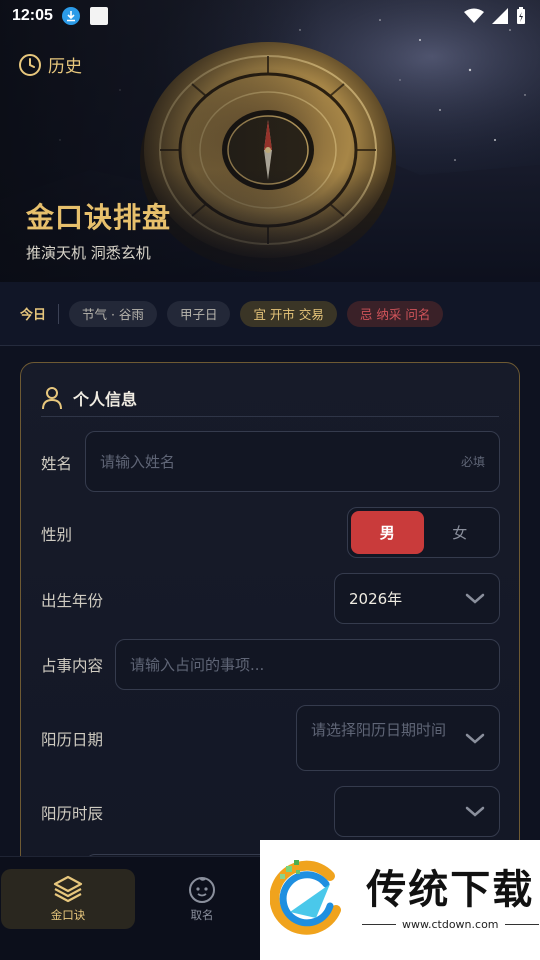 The height and width of the screenshot is (960, 540). Describe the element at coordinates (500, 16) in the screenshot. I see `signal-icon` at that location.